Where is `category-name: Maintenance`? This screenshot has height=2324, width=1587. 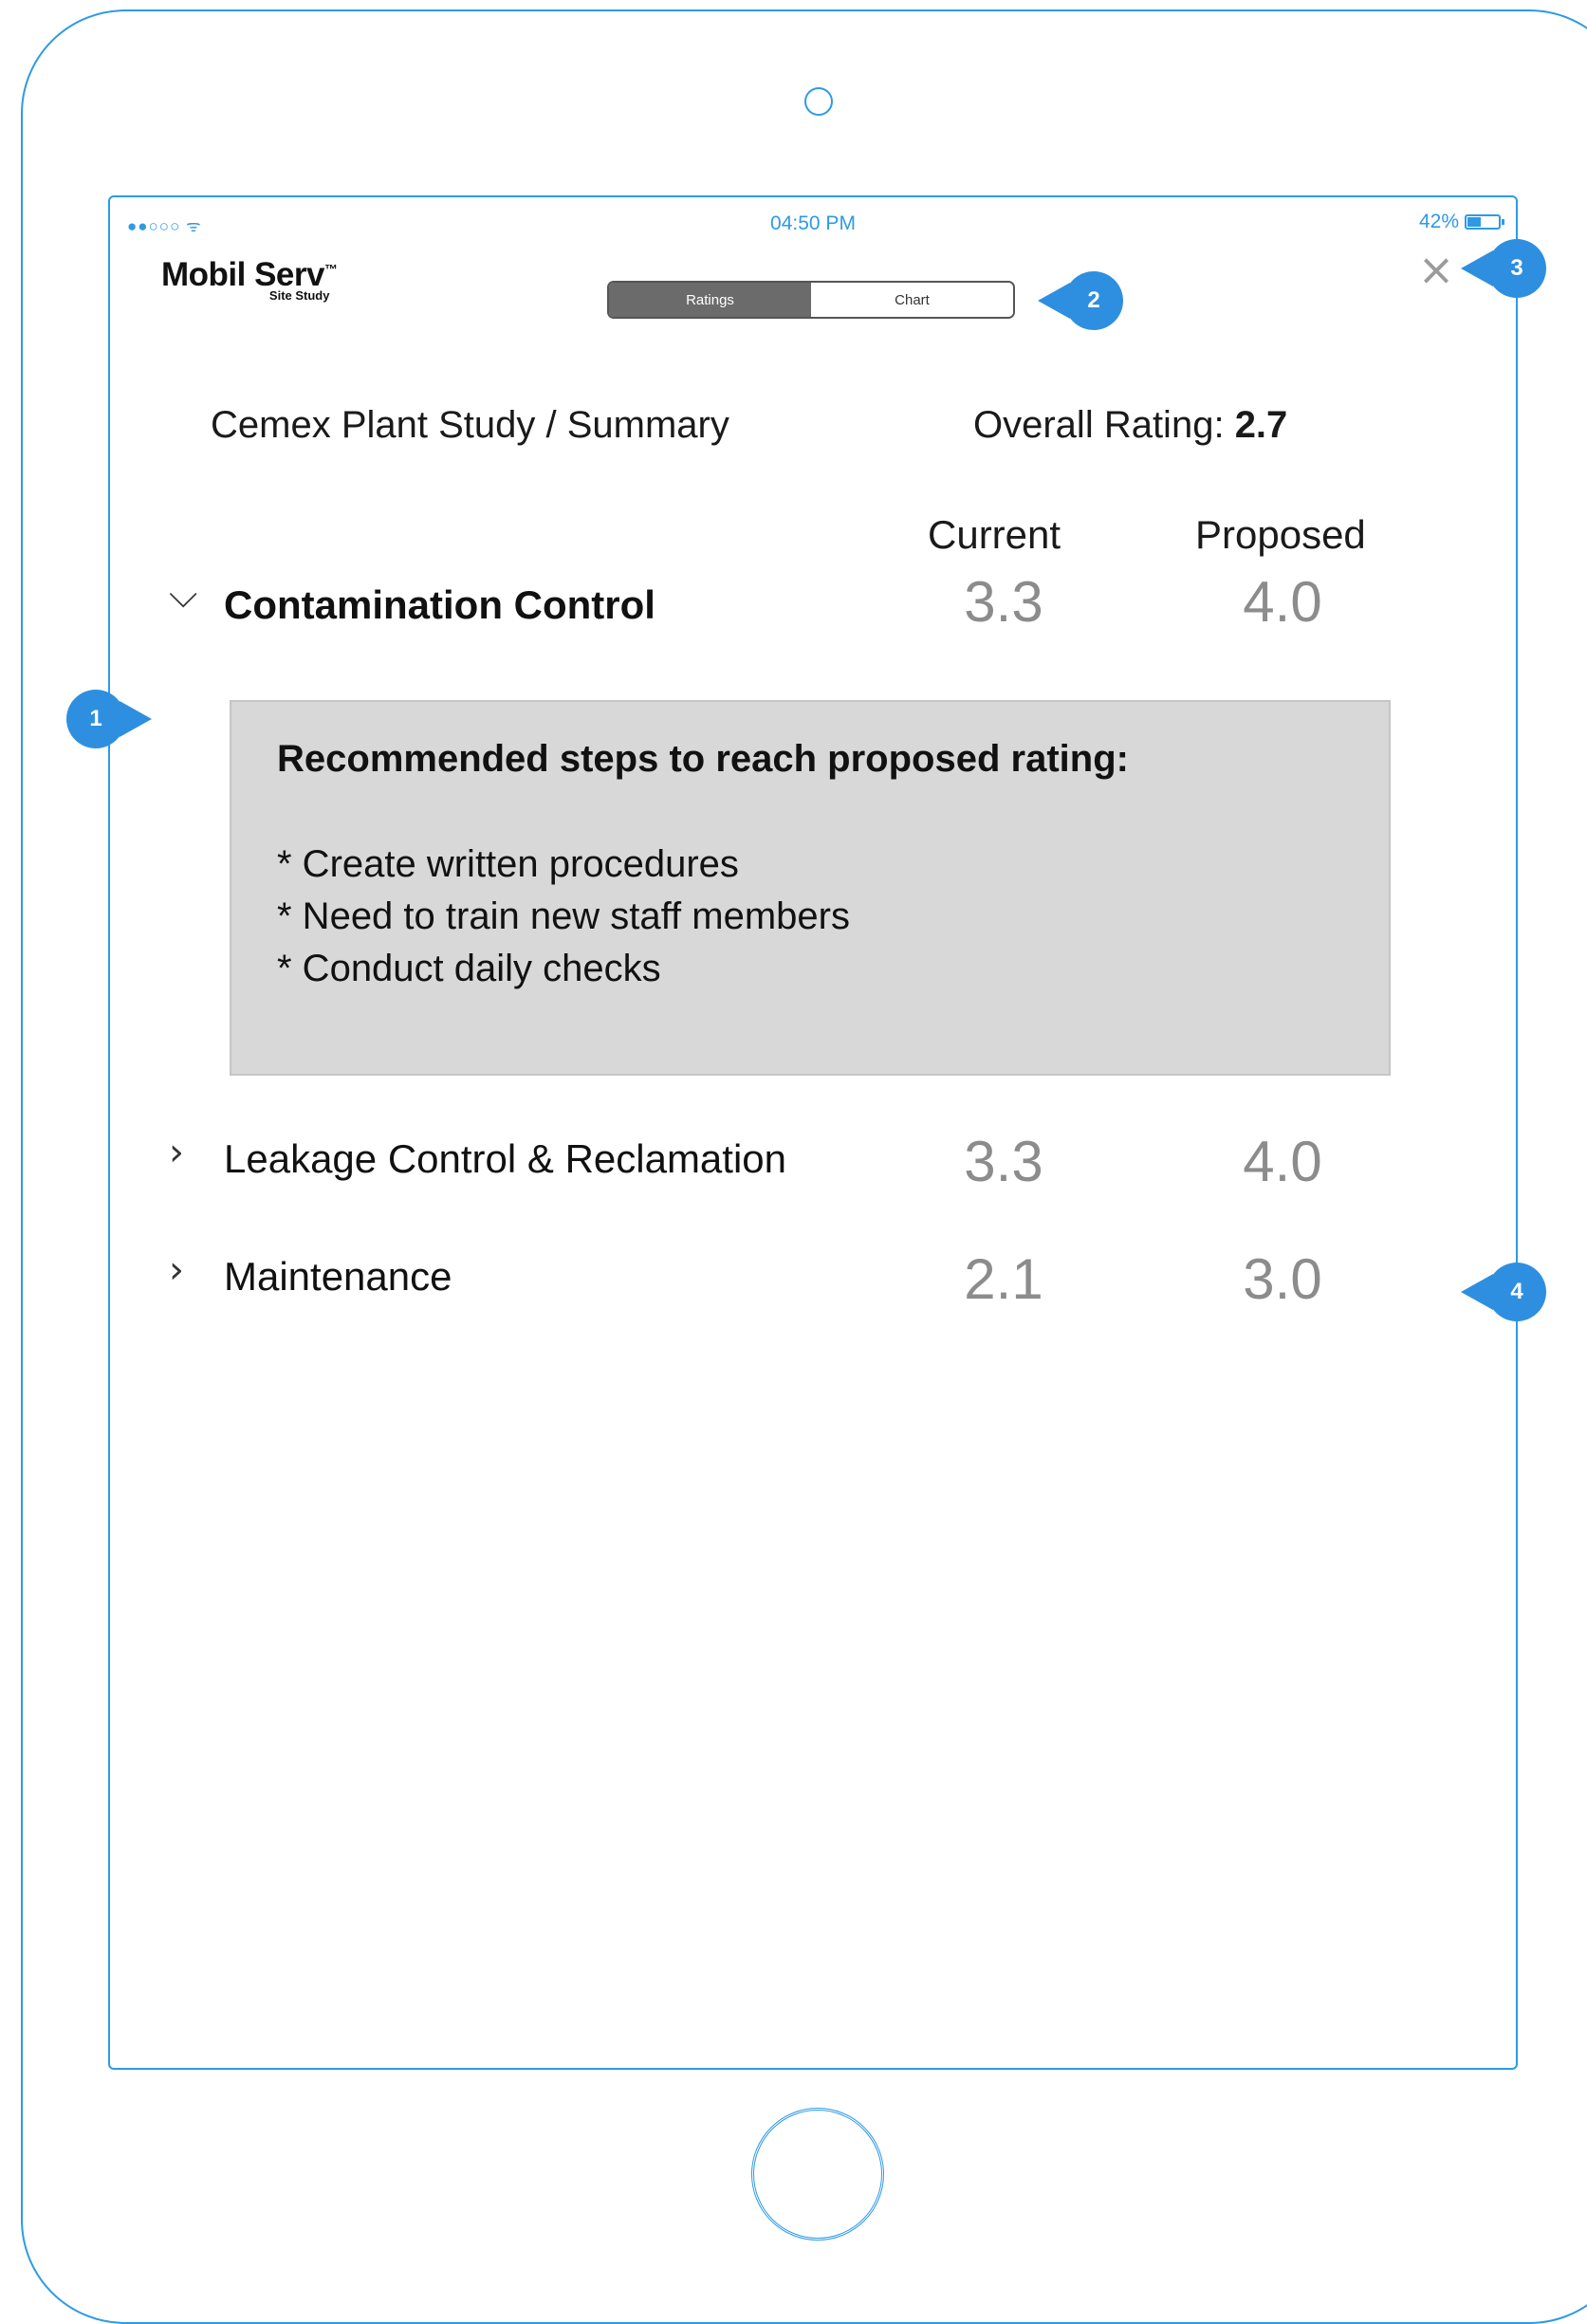
category-name: Maintenance is located at coordinates (338, 1276).